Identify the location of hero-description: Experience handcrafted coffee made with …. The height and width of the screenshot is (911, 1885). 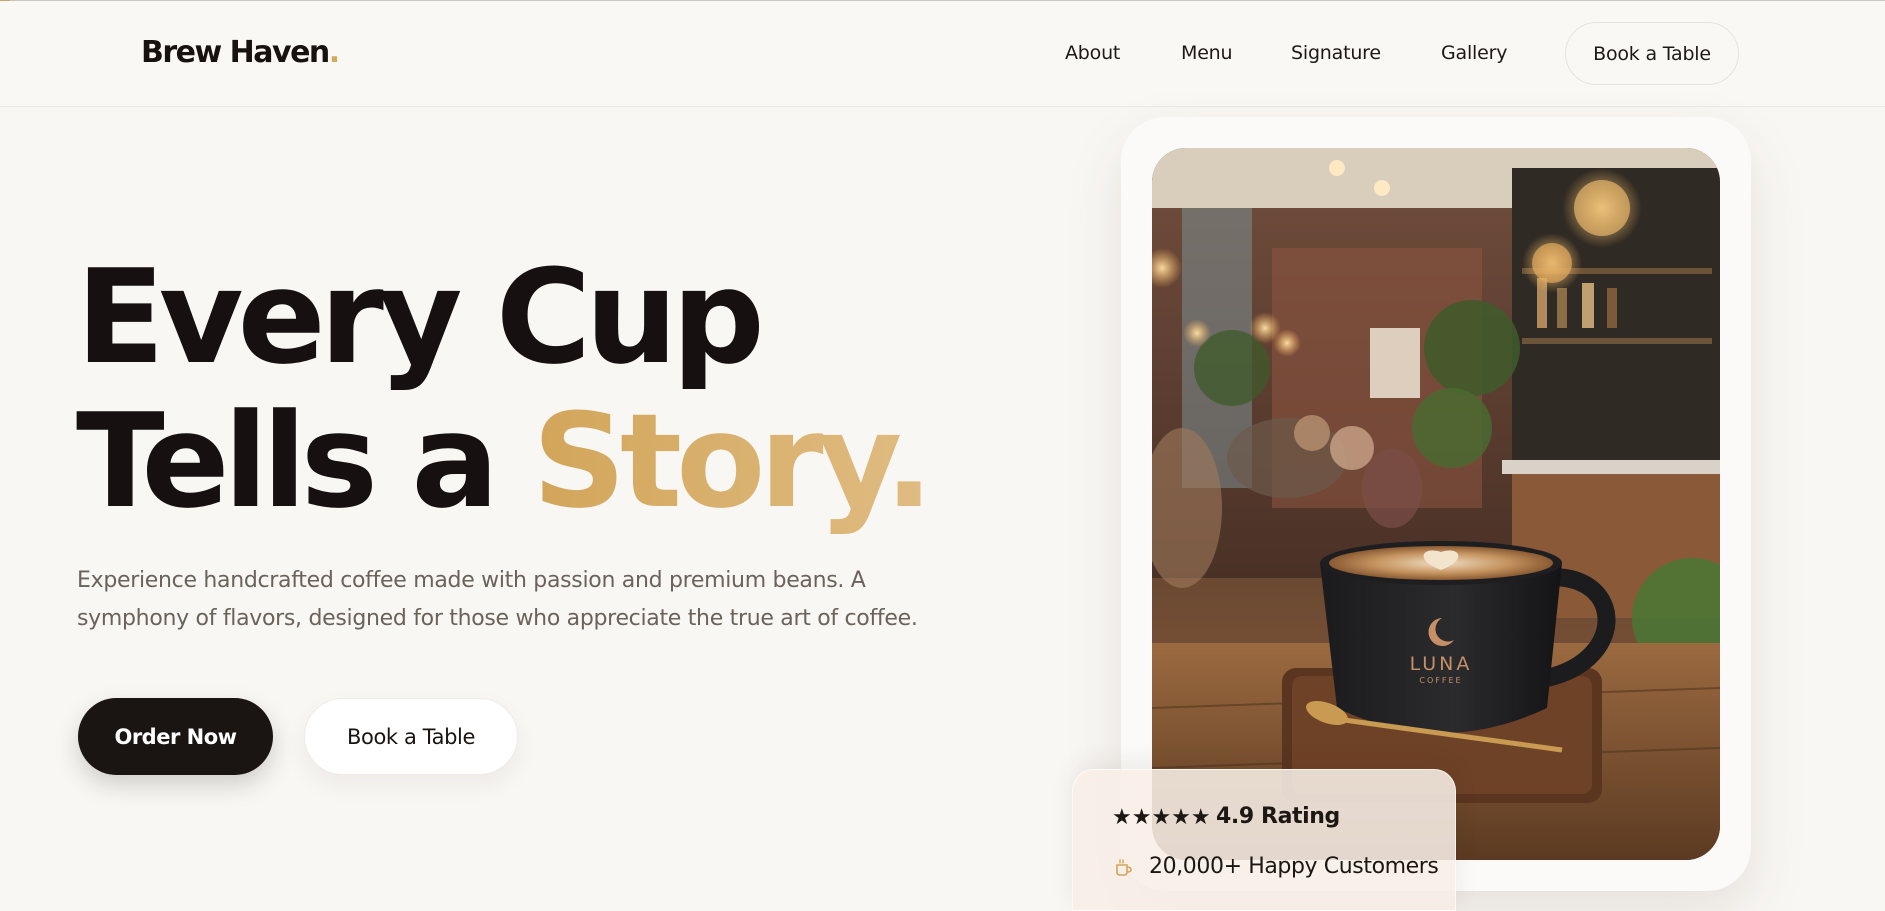
(497, 599).